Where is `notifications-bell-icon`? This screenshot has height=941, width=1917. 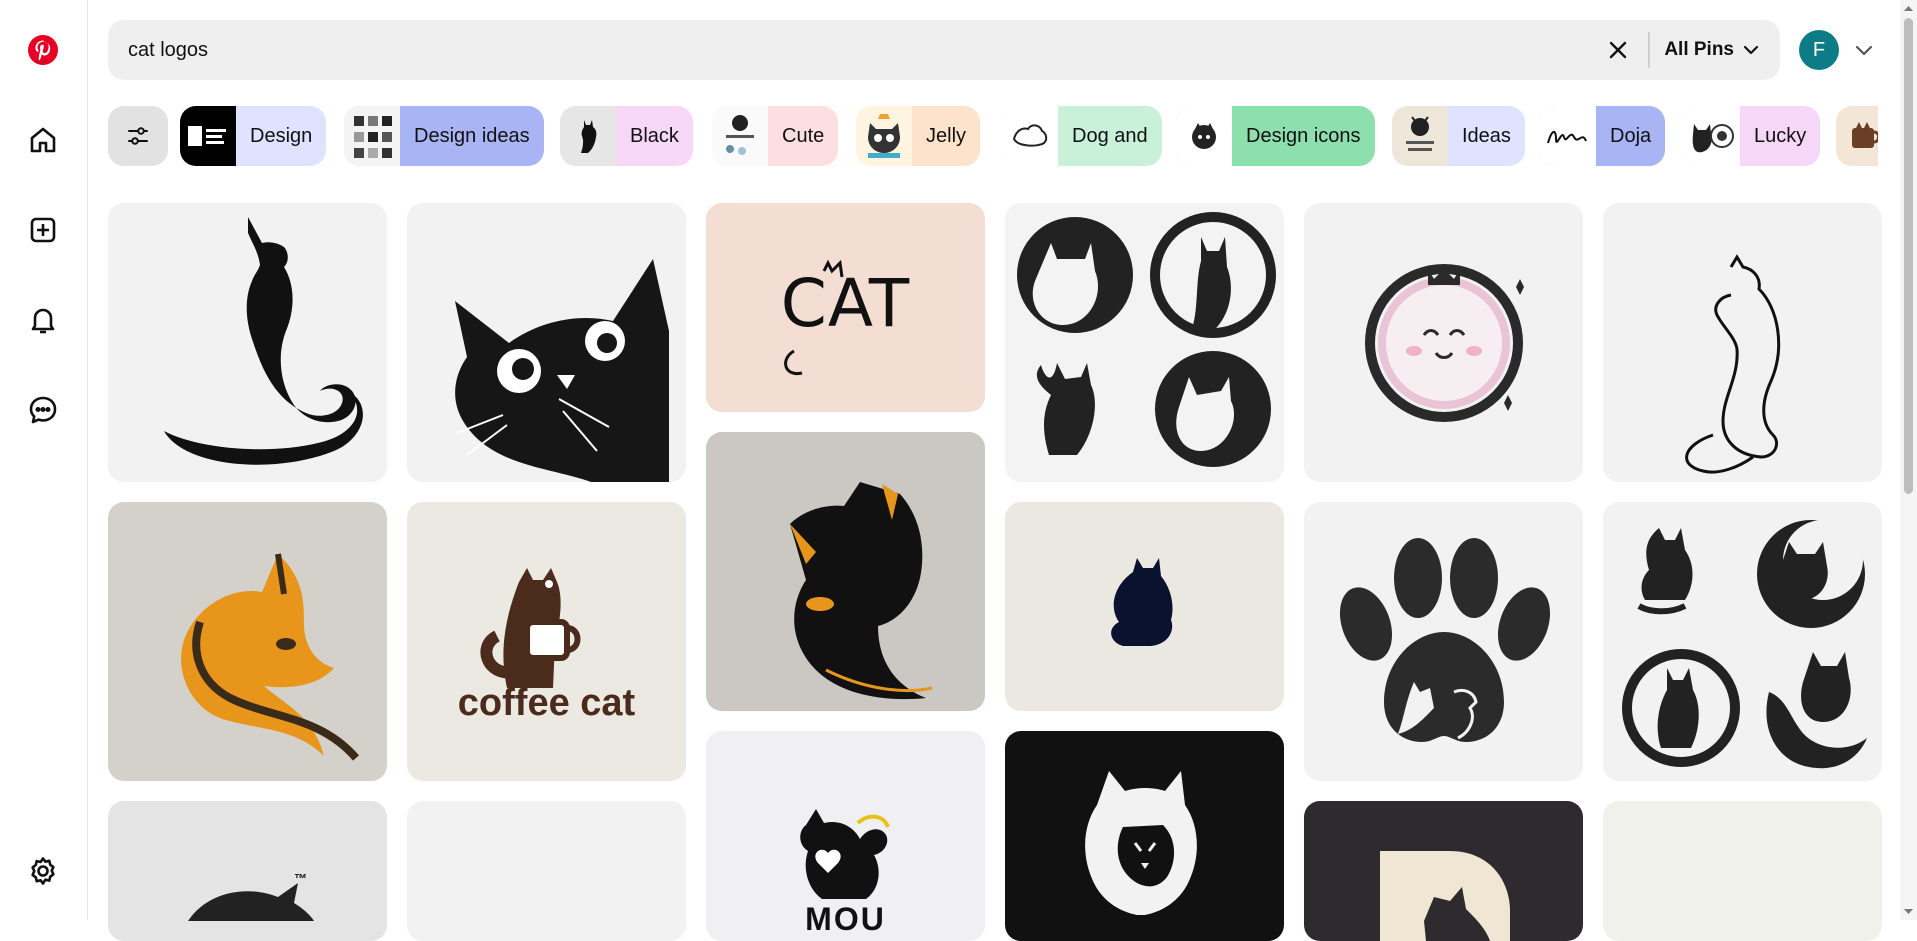 notifications-bell-icon is located at coordinates (43, 320).